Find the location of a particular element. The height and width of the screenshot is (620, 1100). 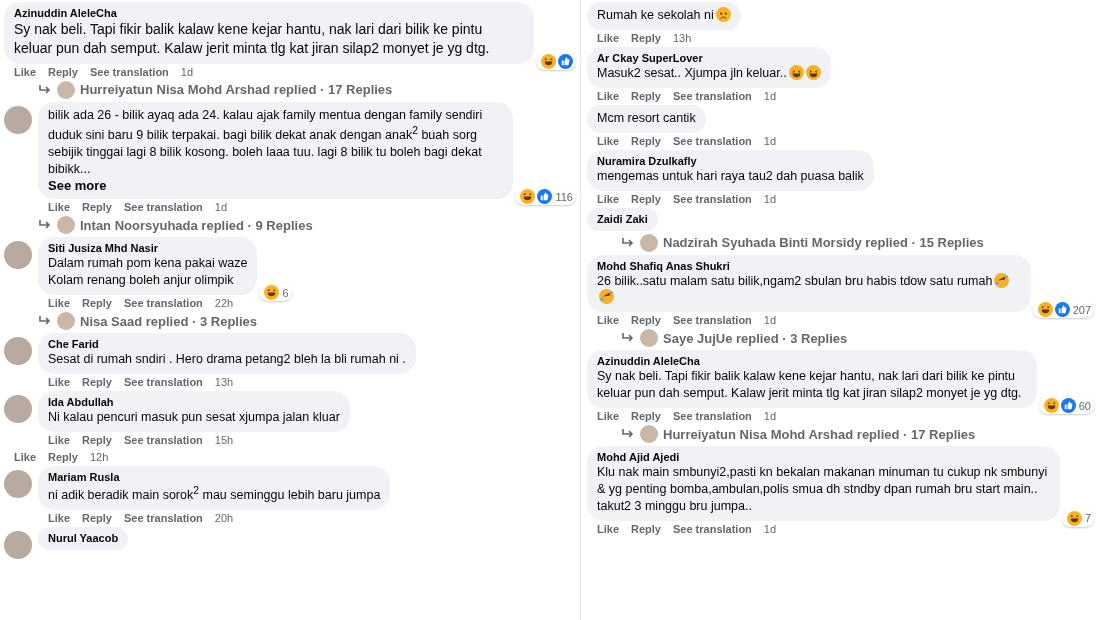

reaction-summary: 116 is located at coordinates (545, 197).